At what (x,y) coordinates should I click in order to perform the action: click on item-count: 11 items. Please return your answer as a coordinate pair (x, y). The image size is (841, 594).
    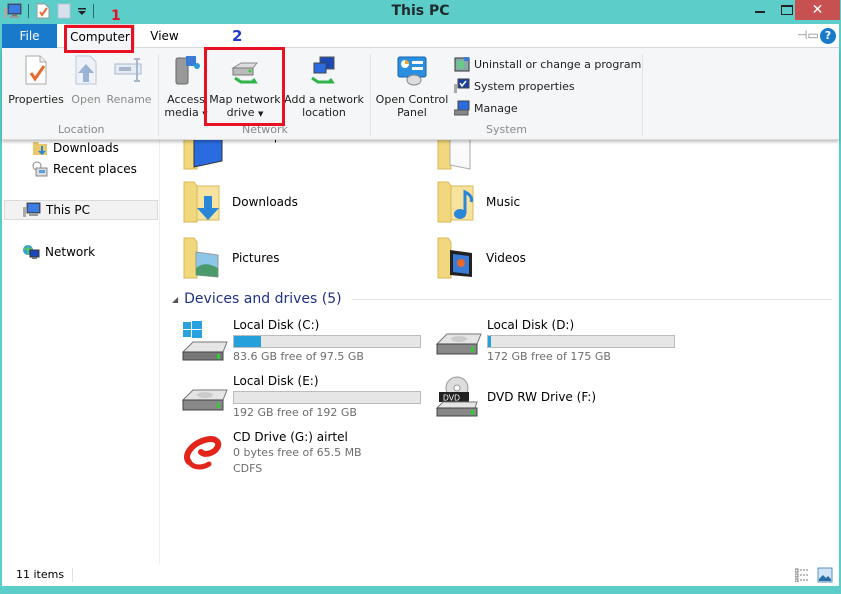
    Looking at the image, I should click on (40, 574).